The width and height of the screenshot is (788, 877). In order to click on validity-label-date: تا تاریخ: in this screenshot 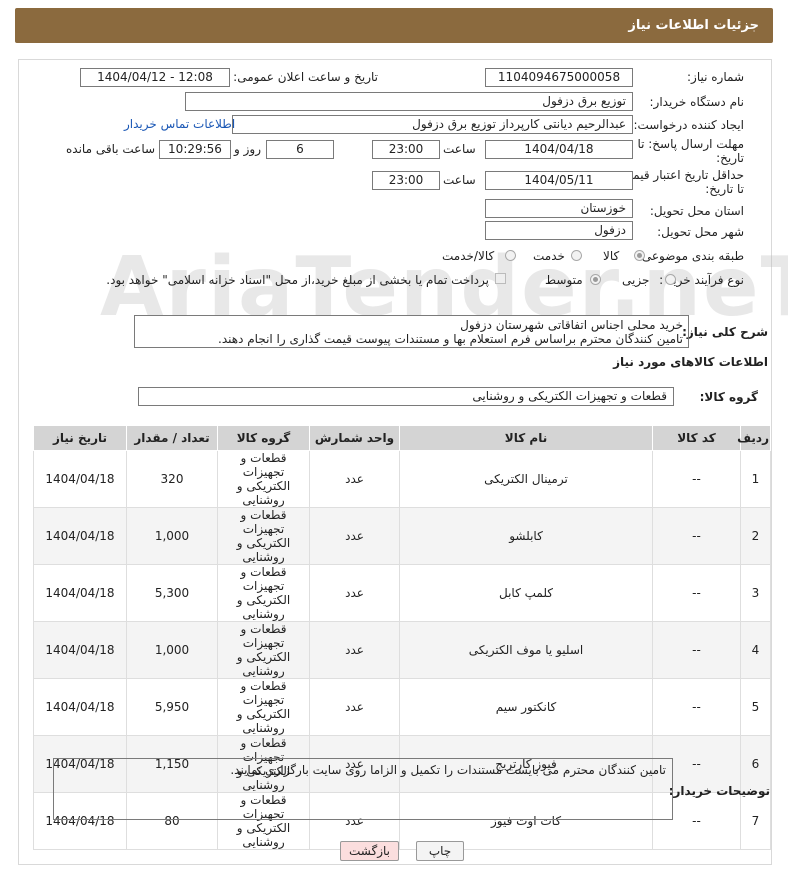, I will do `click(724, 189)`.